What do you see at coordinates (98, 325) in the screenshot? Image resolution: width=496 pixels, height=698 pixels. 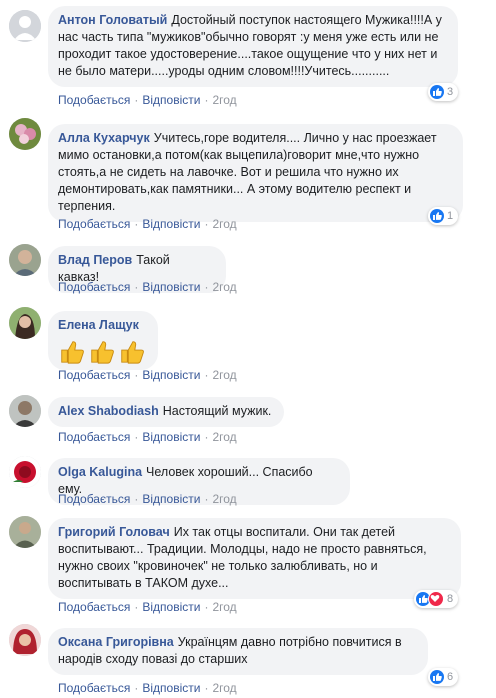 I see `comment-author: Елена Лащук` at bounding box center [98, 325].